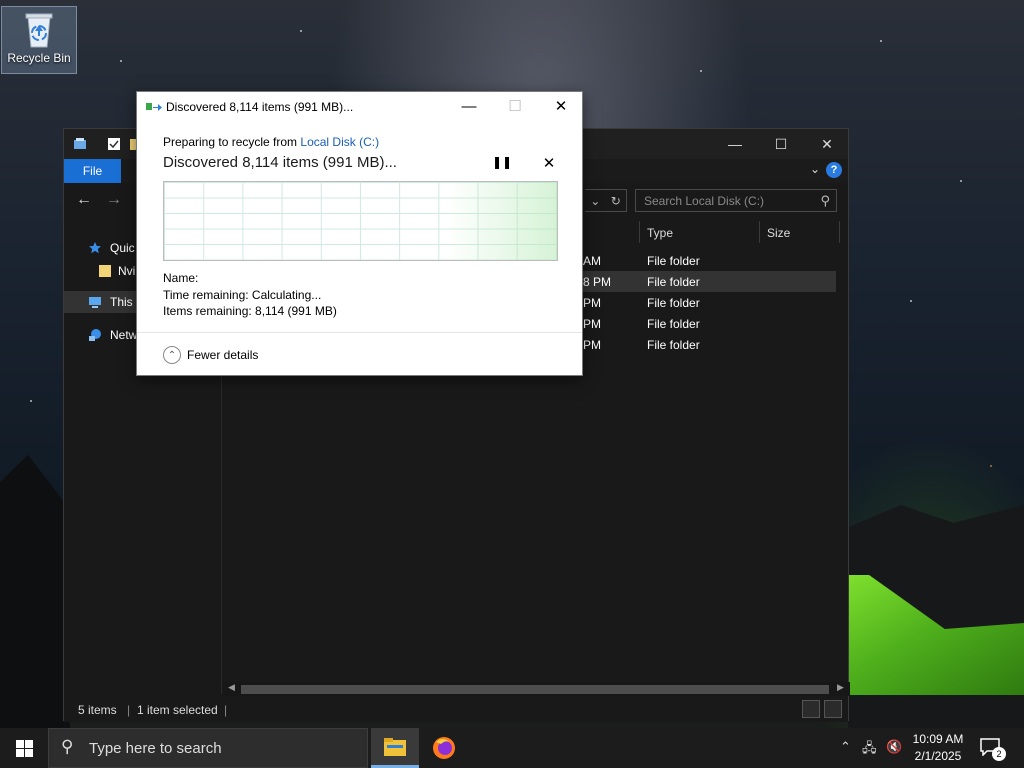 Image resolution: width=1024 pixels, height=768 pixels. Describe the element at coordinates (121, 302) in the screenshot. I see `sidebar-item-label: This` at that location.